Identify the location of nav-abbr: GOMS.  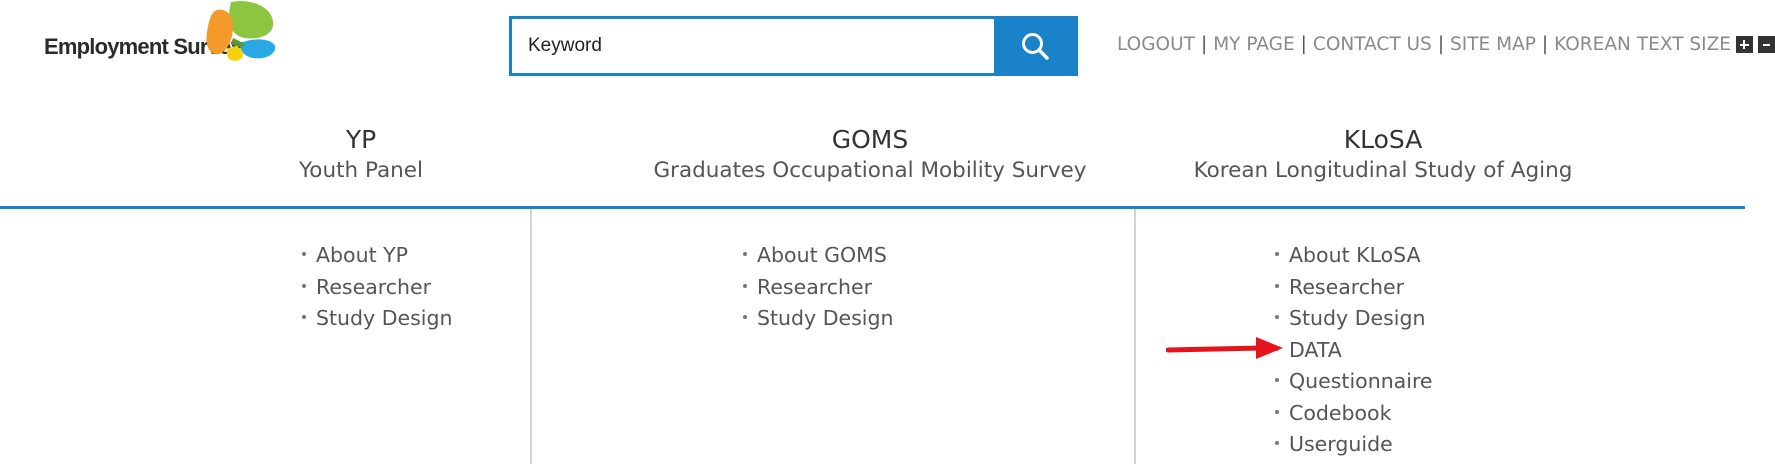
(870, 139).